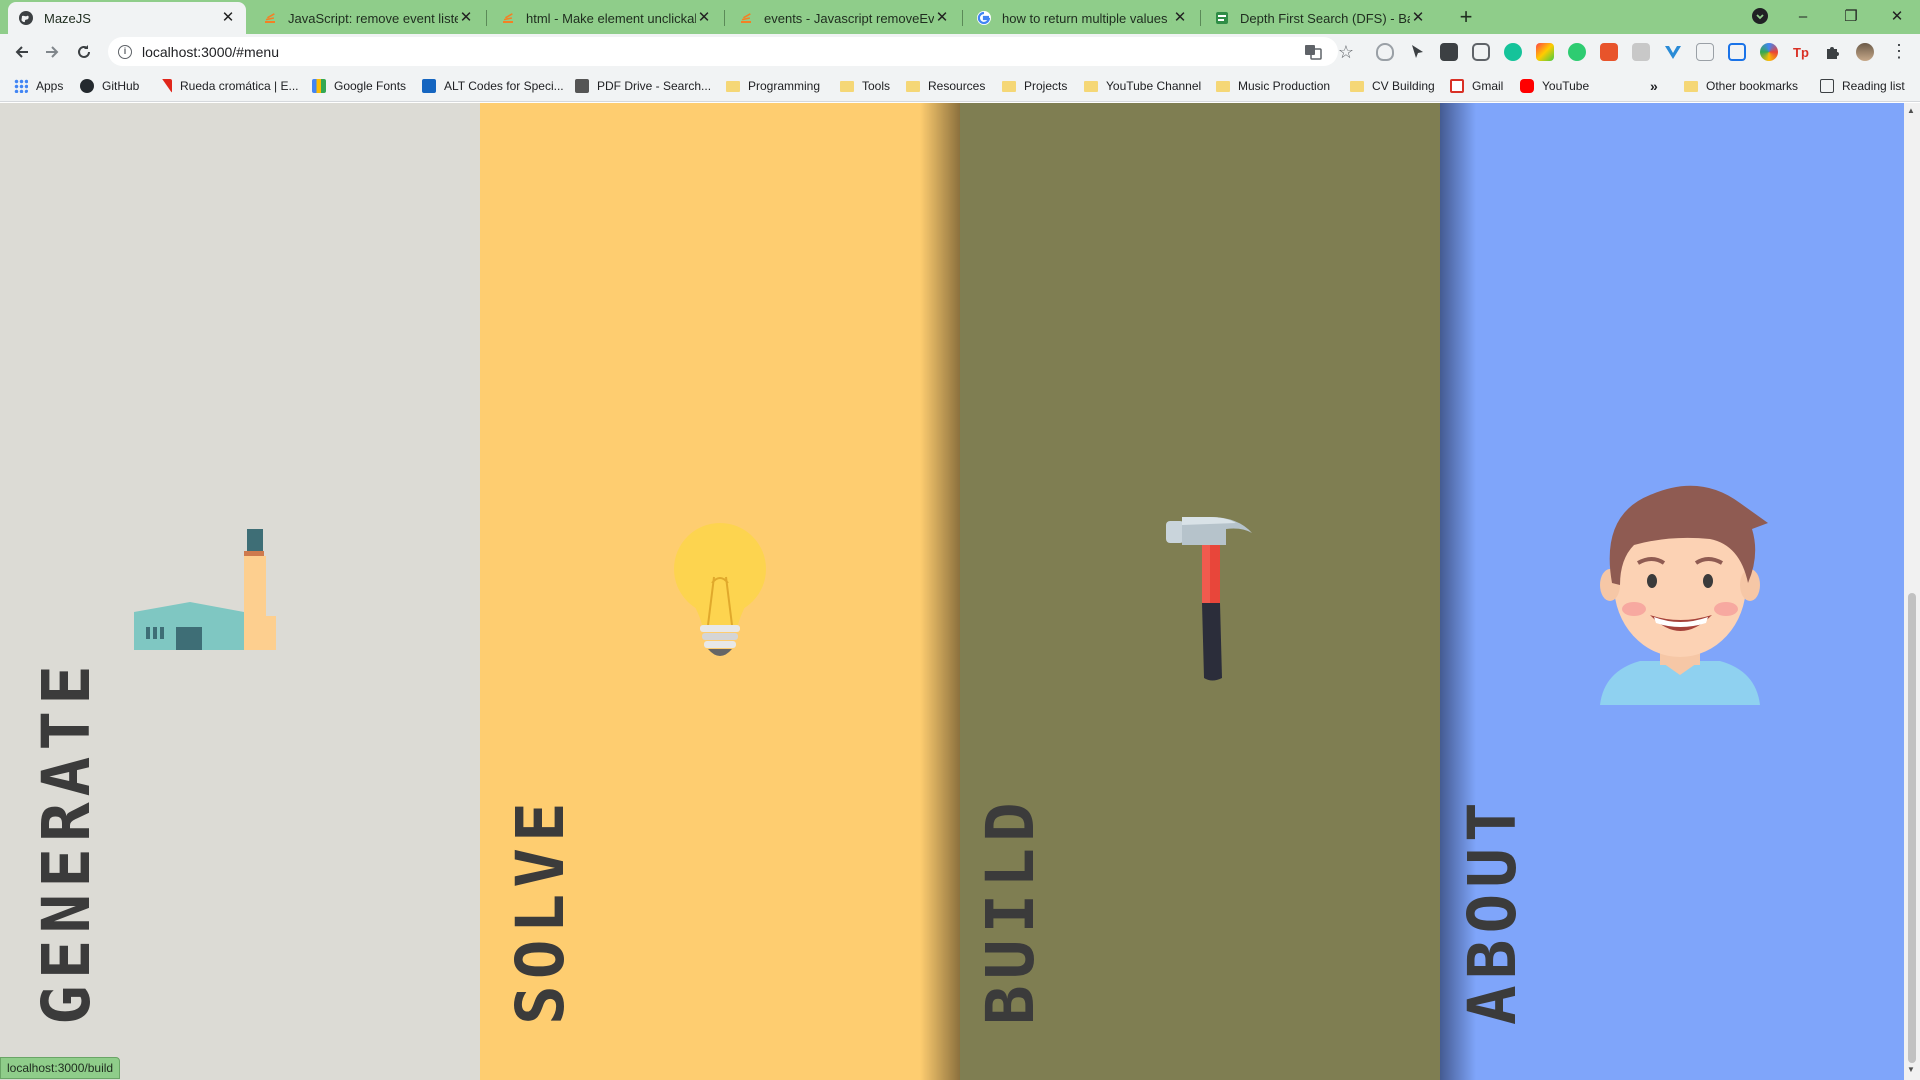 The height and width of the screenshot is (1080, 1920). What do you see at coordinates (1466, 18) in the screenshot?
I see `new-tab-button: +` at bounding box center [1466, 18].